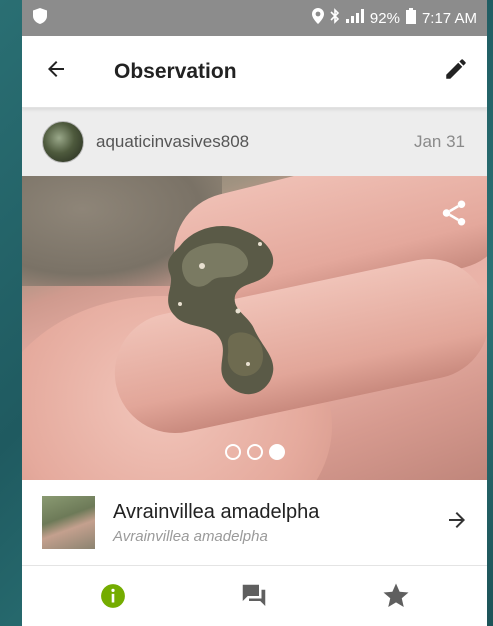 The height and width of the screenshot is (626, 493). What do you see at coordinates (456, 69) in the screenshot?
I see `pencil-icon` at bounding box center [456, 69].